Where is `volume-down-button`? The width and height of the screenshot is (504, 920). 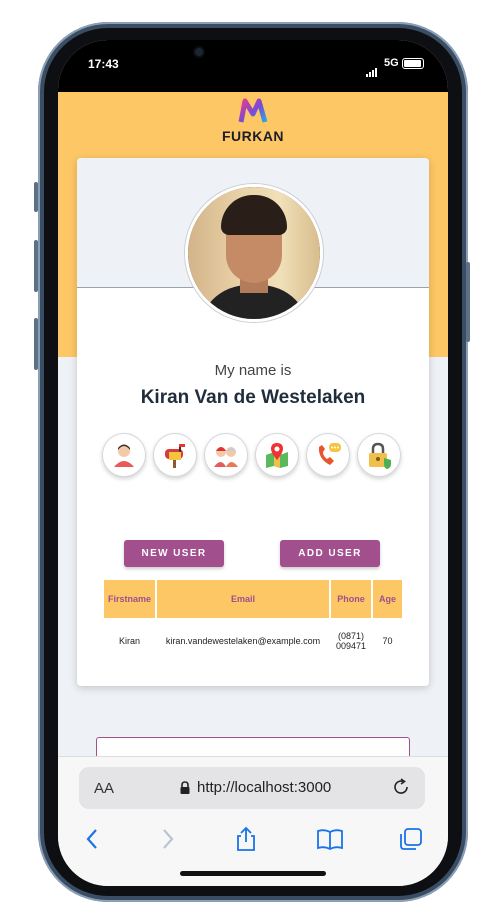
volume-down-button is located at coordinates (36, 344).